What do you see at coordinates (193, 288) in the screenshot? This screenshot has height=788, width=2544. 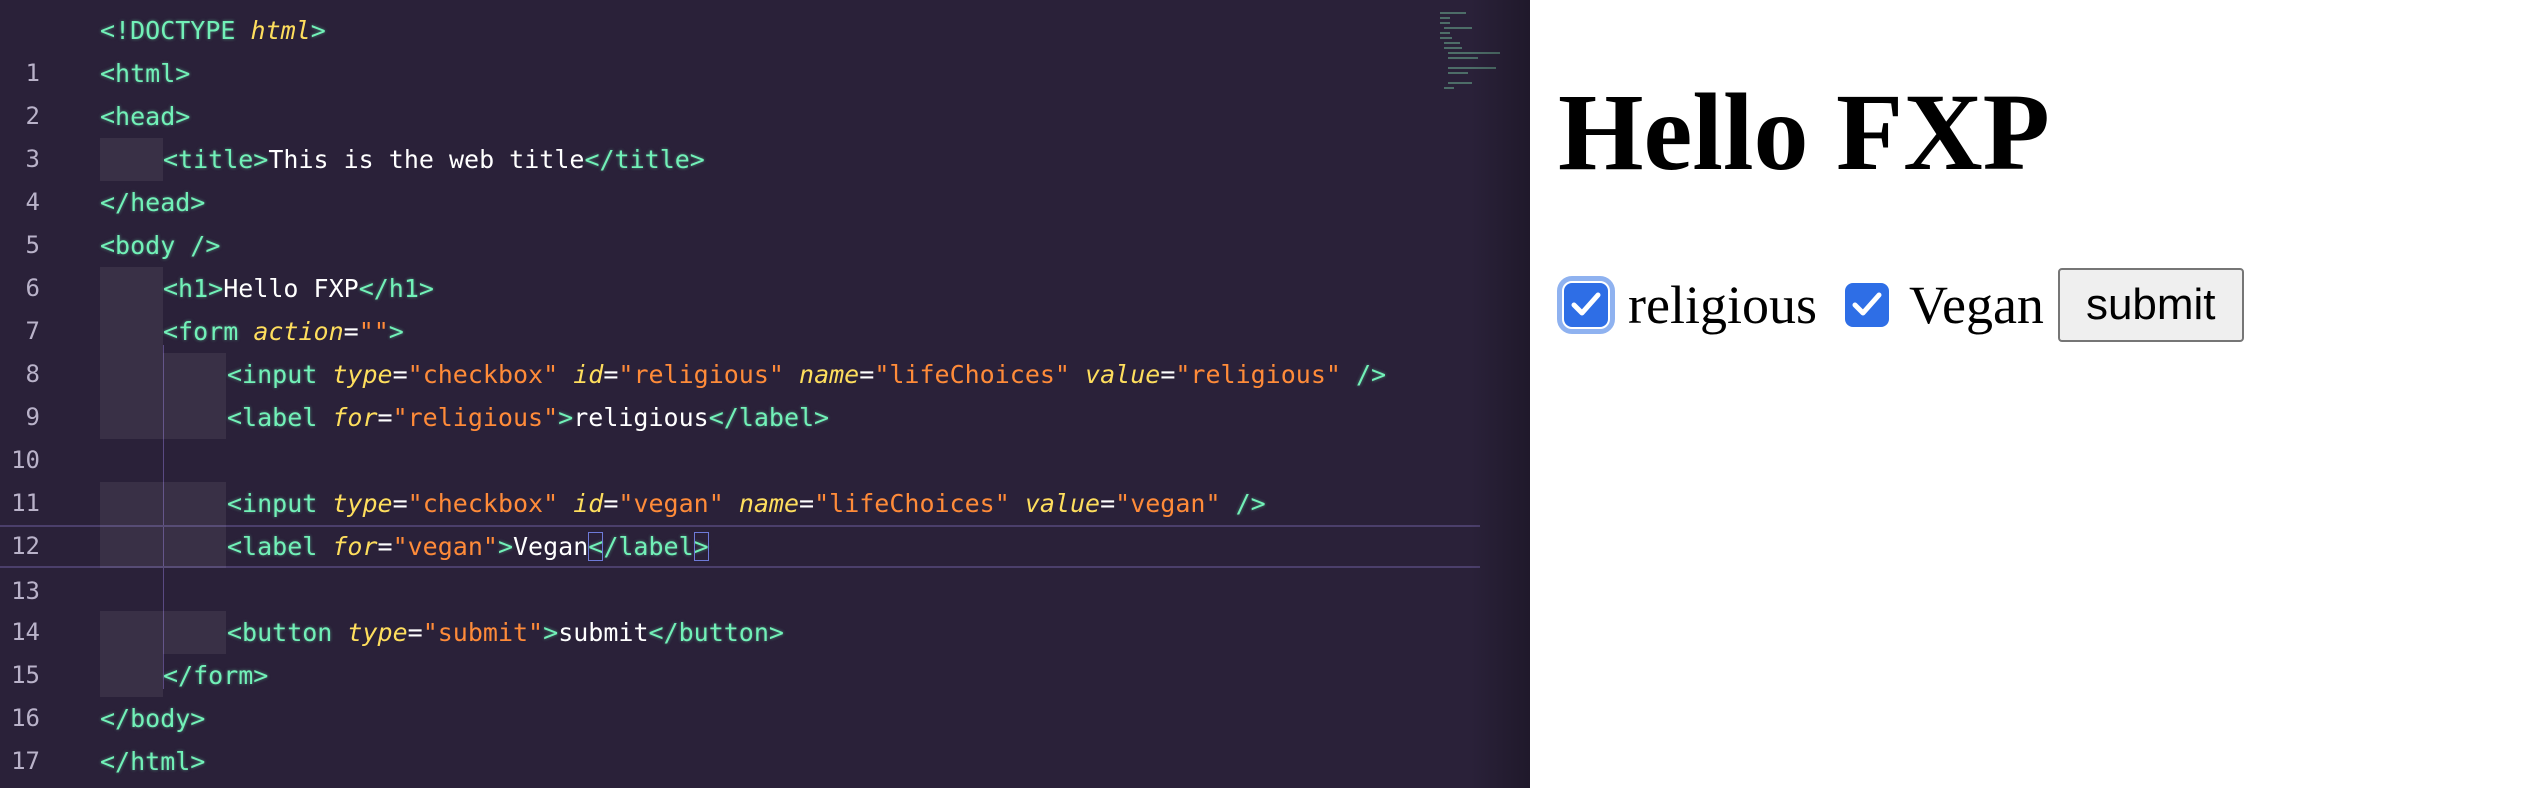 I see `code-token: <h1>` at bounding box center [193, 288].